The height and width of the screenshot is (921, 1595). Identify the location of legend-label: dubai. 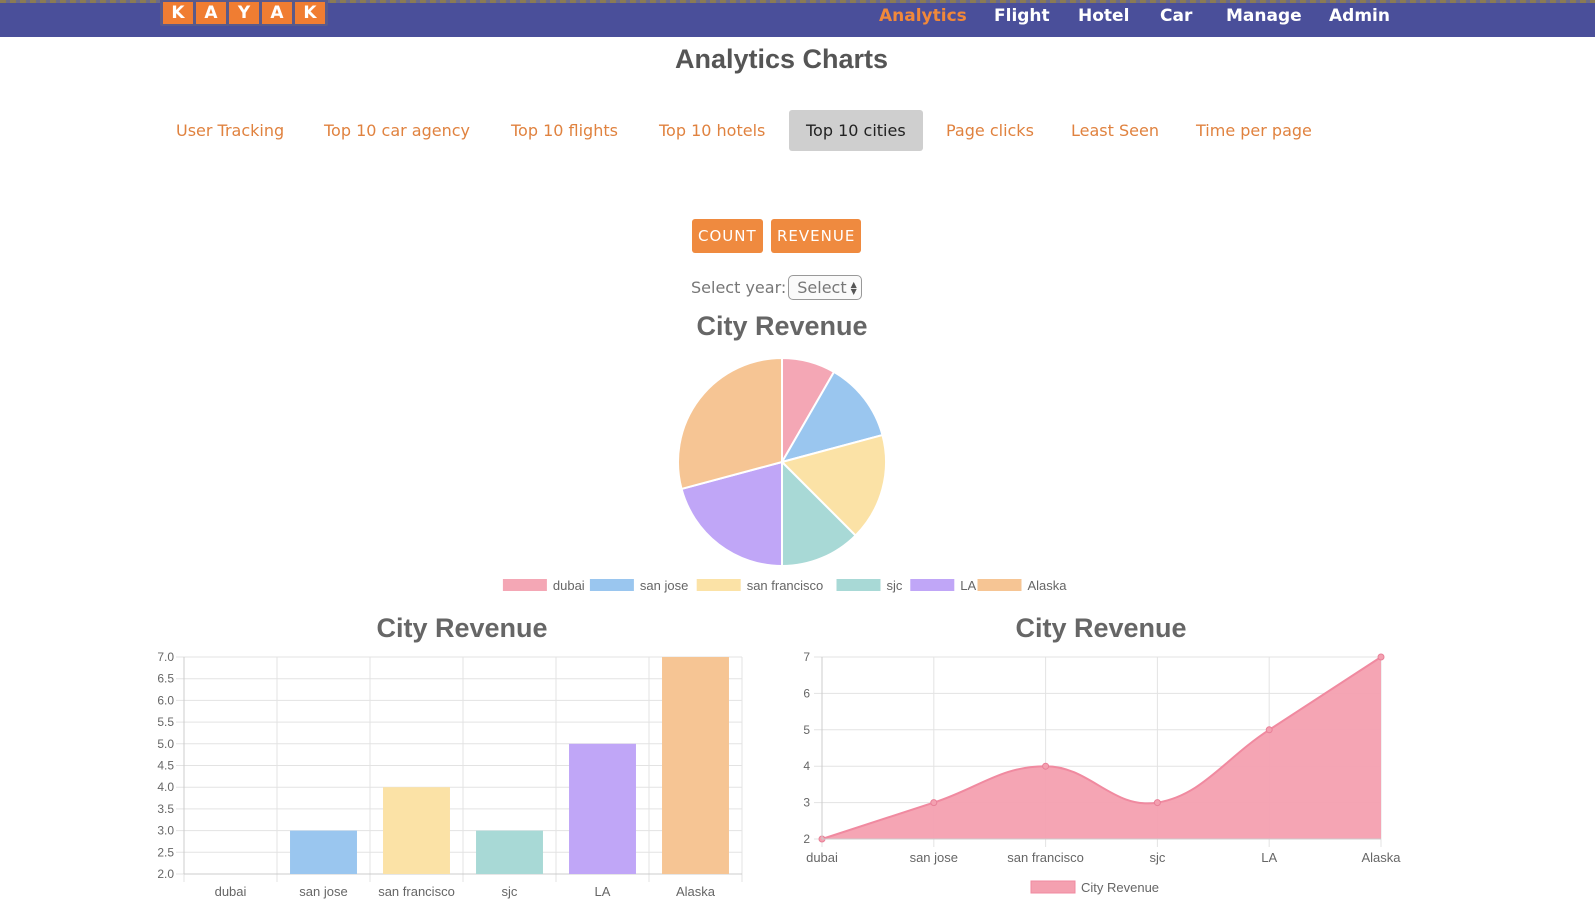
(569, 585).